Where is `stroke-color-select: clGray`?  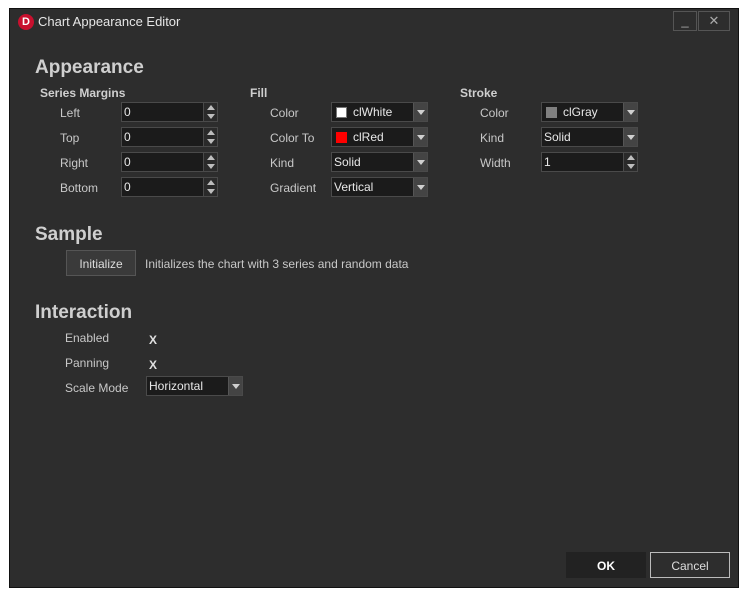 stroke-color-select: clGray is located at coordinates (589, 112).